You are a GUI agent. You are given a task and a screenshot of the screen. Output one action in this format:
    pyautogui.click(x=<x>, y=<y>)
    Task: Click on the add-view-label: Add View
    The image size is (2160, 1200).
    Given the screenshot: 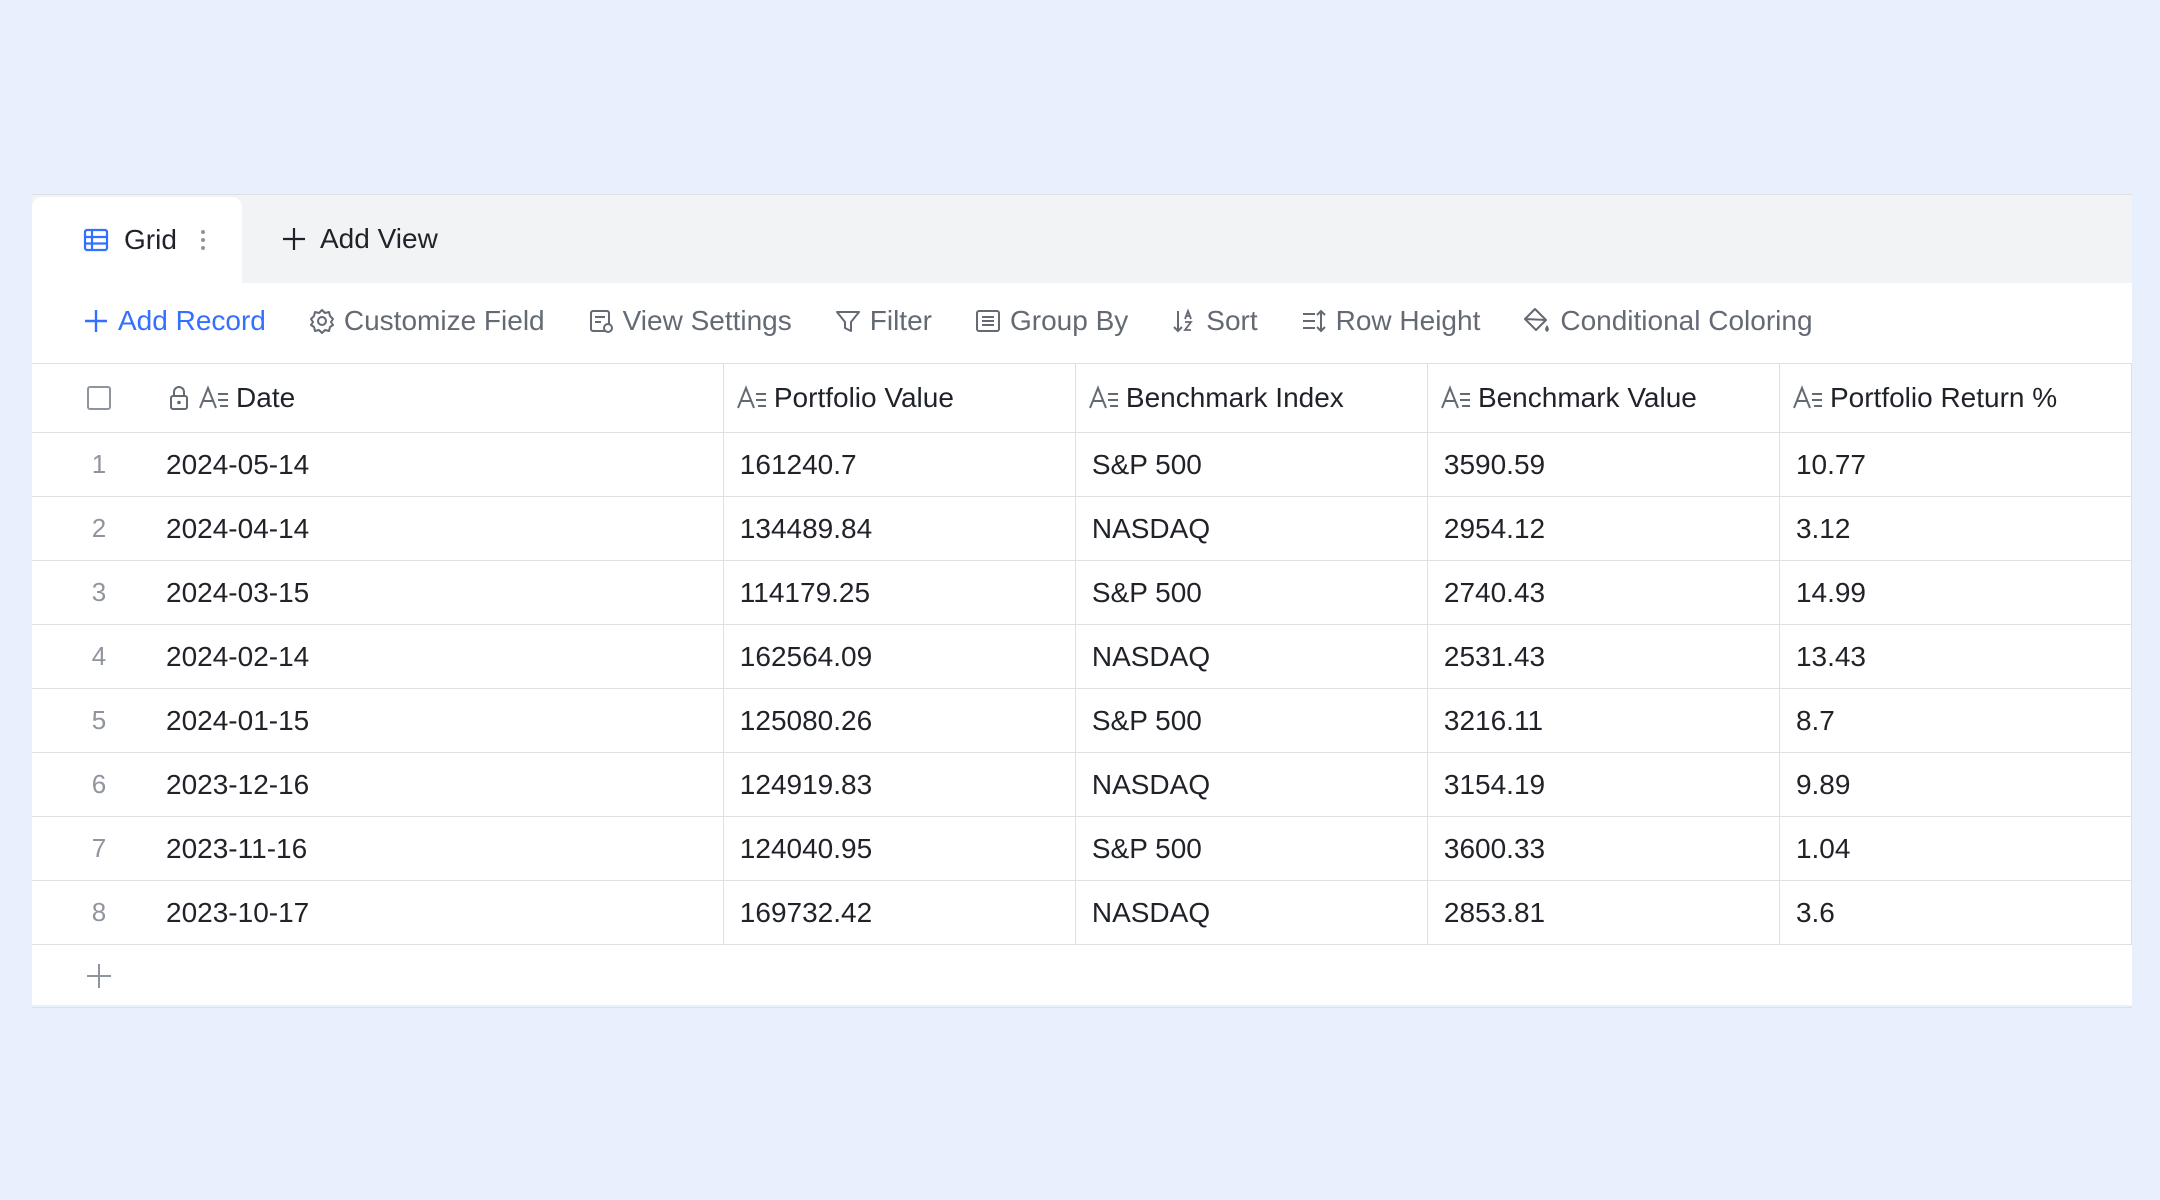 What is the action you would take?
    pyautogui.click(x=379, y=238)
    